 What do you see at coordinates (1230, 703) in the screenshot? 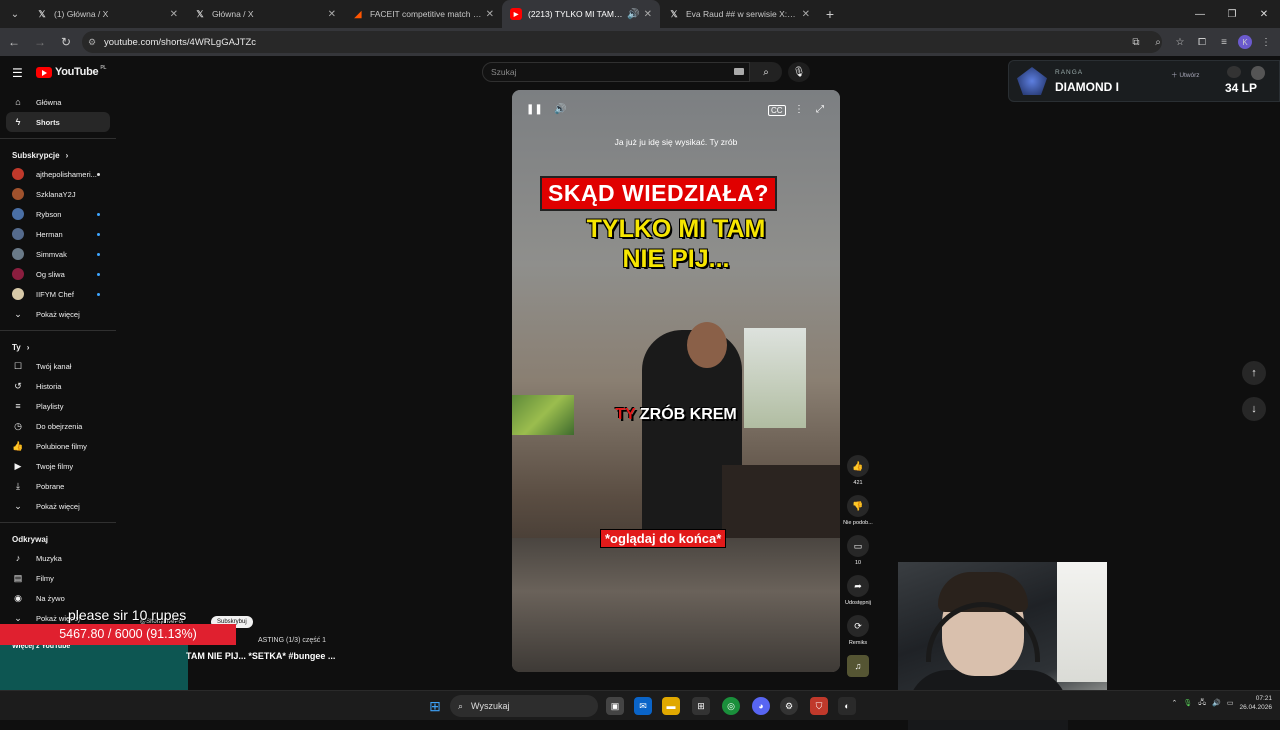
I see `battery-icon: ▭` at bounding box center [1230, 703].